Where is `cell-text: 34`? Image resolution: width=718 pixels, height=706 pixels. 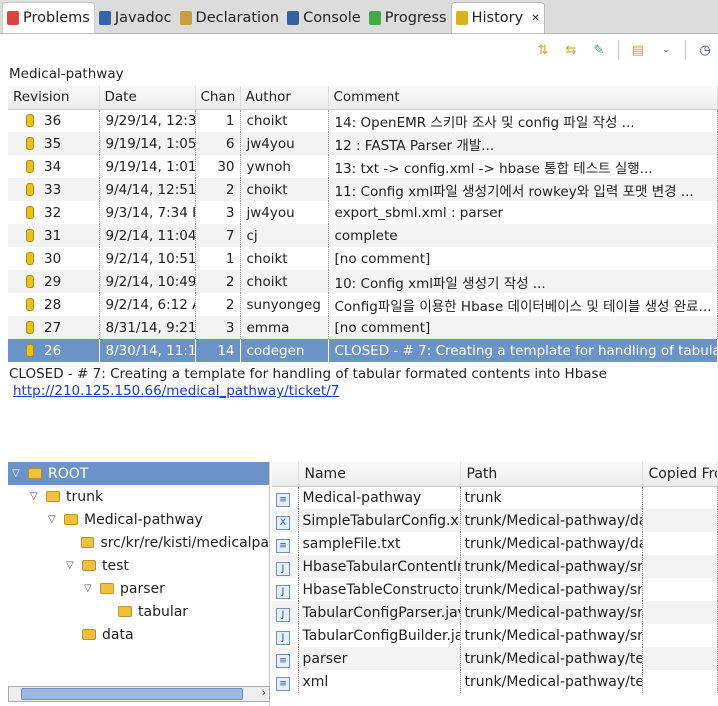
cell-text: 34 is located at coordinates (53, 166).